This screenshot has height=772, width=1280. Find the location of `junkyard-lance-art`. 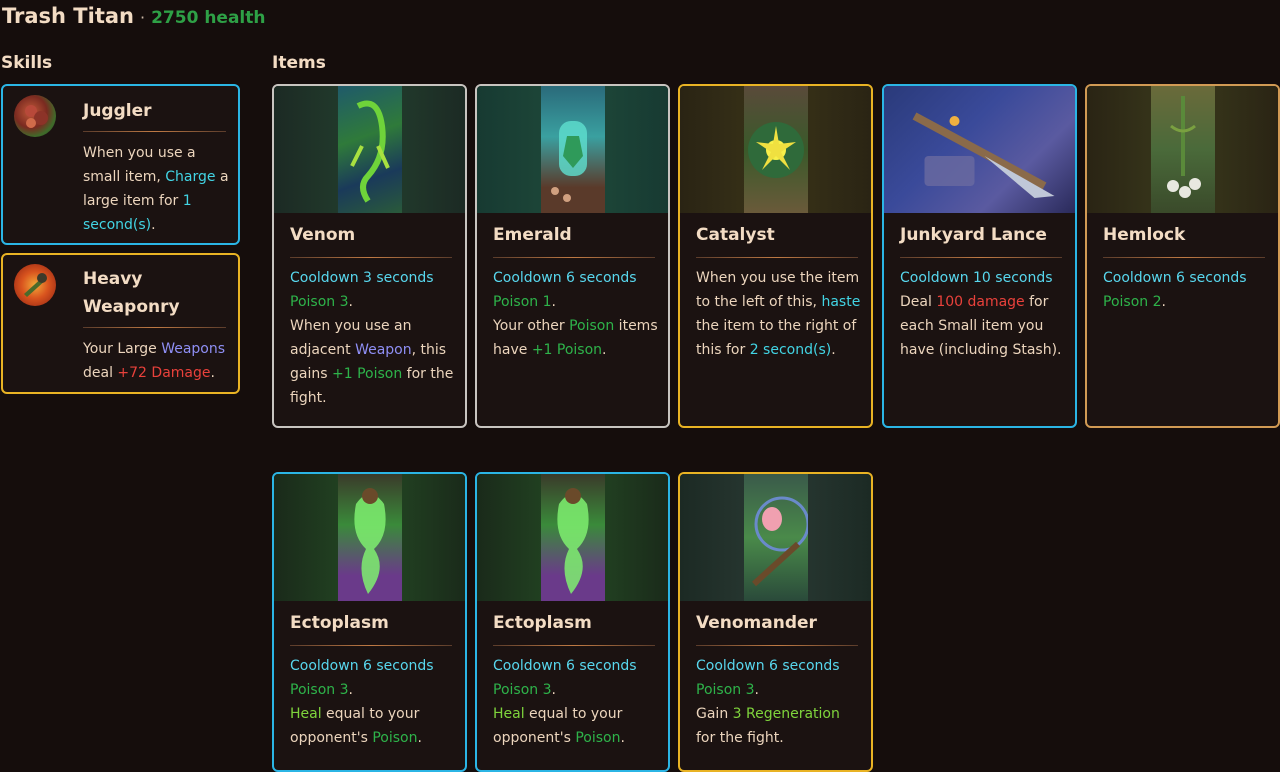

junkyard-lance-art is located at coordinates (979, 149).